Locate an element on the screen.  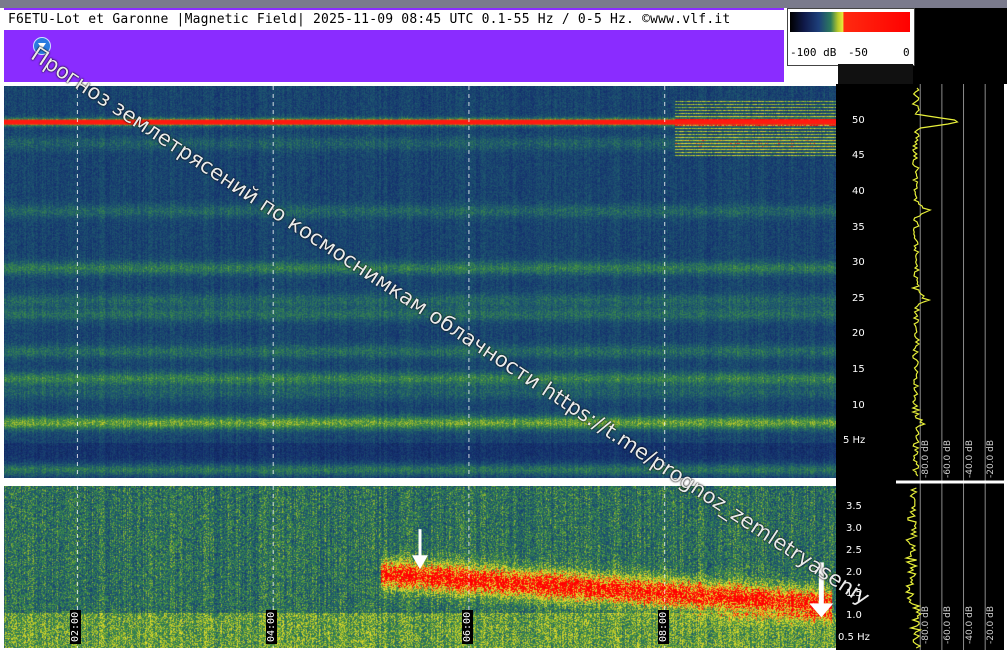
freq-tick-label-low: 2.0 is located at coordinates (854, 572).